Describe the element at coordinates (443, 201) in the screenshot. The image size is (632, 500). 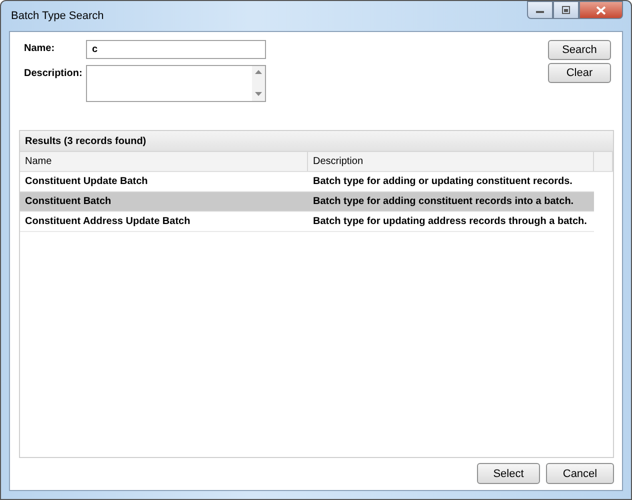
I see `table-cell-text: Batch type for adding constituent records into a batch.` at that location.